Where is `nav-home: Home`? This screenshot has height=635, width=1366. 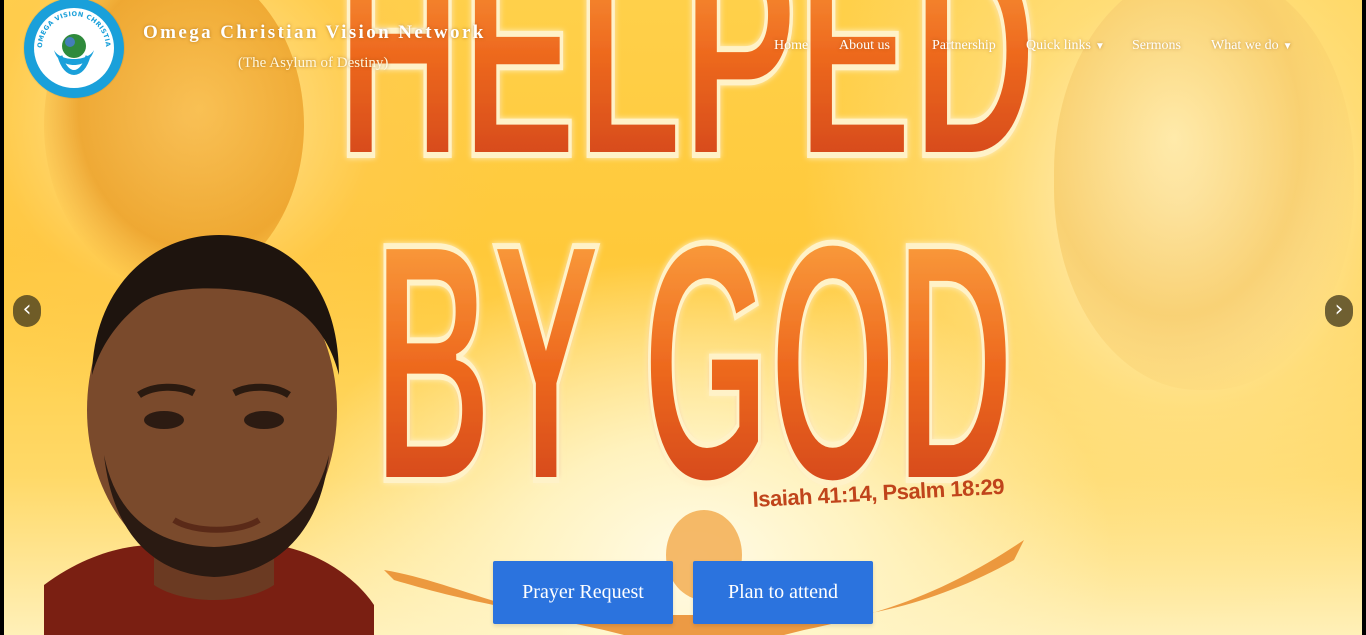 nav-home: Home is located at coordinates (791, 46).